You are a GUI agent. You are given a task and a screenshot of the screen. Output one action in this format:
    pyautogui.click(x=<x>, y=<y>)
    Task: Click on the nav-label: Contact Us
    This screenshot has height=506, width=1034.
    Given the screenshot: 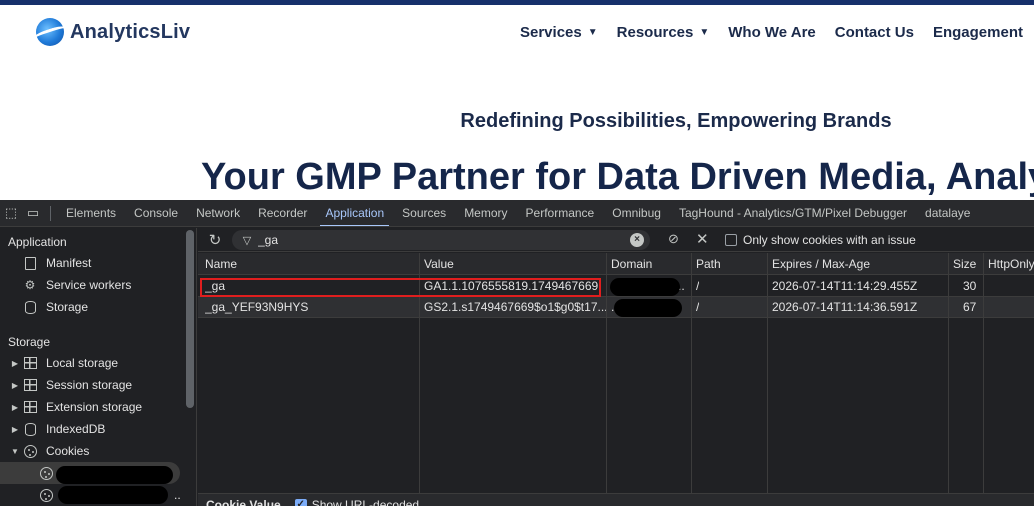 What is the action you would take?
    pyautogui.click(x=874, y=32)
    